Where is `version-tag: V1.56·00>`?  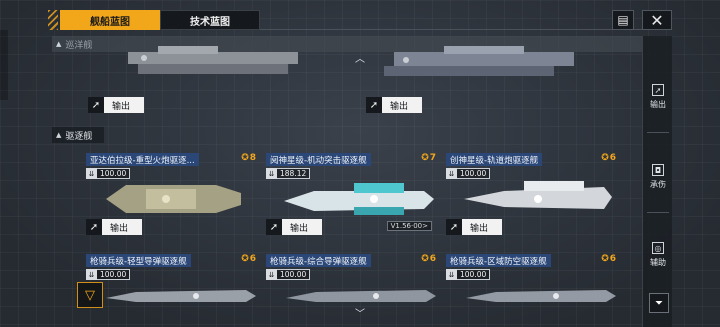
version-tag: V1.56·00> is located at coordinates (409, 226).